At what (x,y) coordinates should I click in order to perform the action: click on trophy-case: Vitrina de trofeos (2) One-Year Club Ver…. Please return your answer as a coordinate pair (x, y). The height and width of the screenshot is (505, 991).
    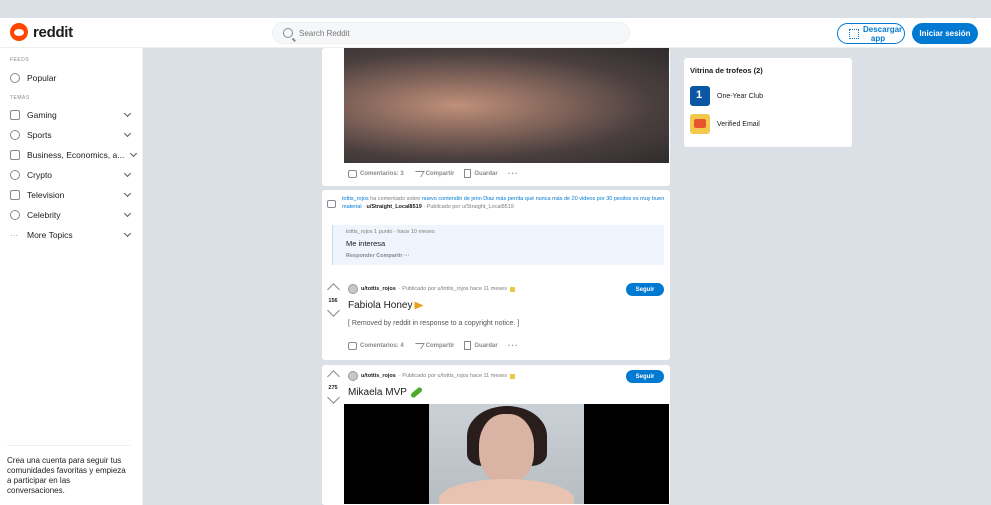
    Looking at the image, I should click on (768, 102).